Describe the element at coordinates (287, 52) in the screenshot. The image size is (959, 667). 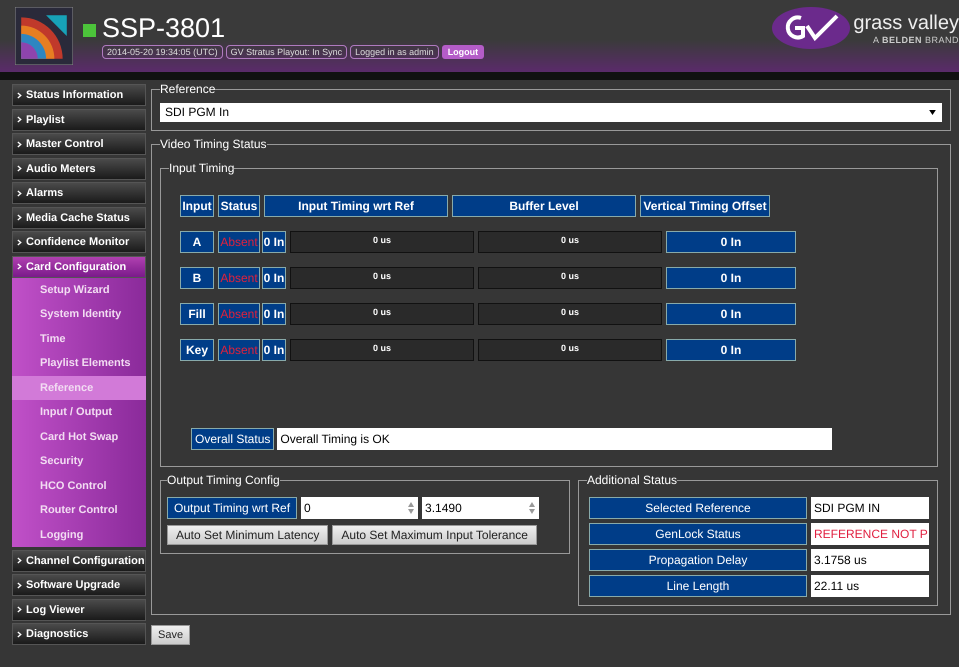
I see `status-pill: GV Stratus Playout: In Sync` at that location.